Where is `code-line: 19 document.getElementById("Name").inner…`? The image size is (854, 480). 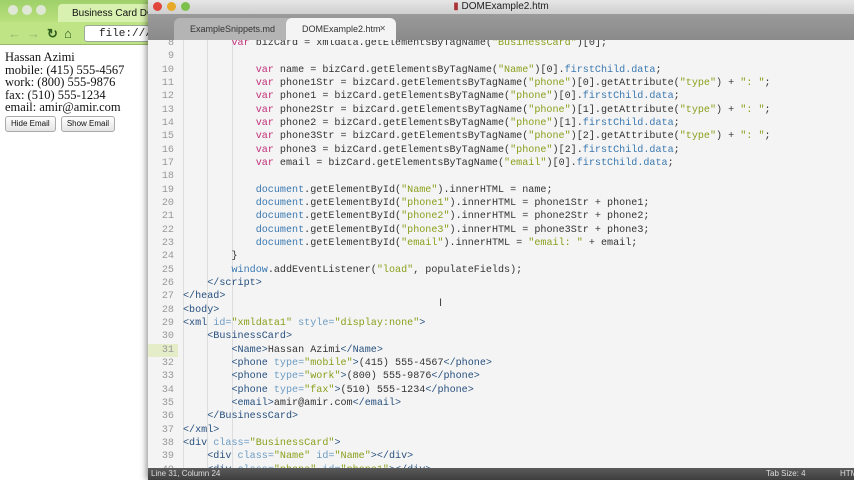 code-line: 19 document.getElementById("Name").inner… is located at coordinates (501, 190).